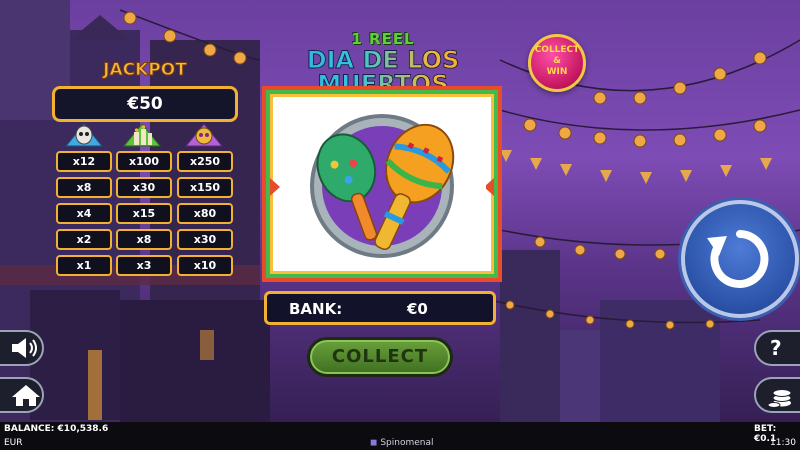  I want to click on badge-line-1: COLLECT, so click(557, 50).